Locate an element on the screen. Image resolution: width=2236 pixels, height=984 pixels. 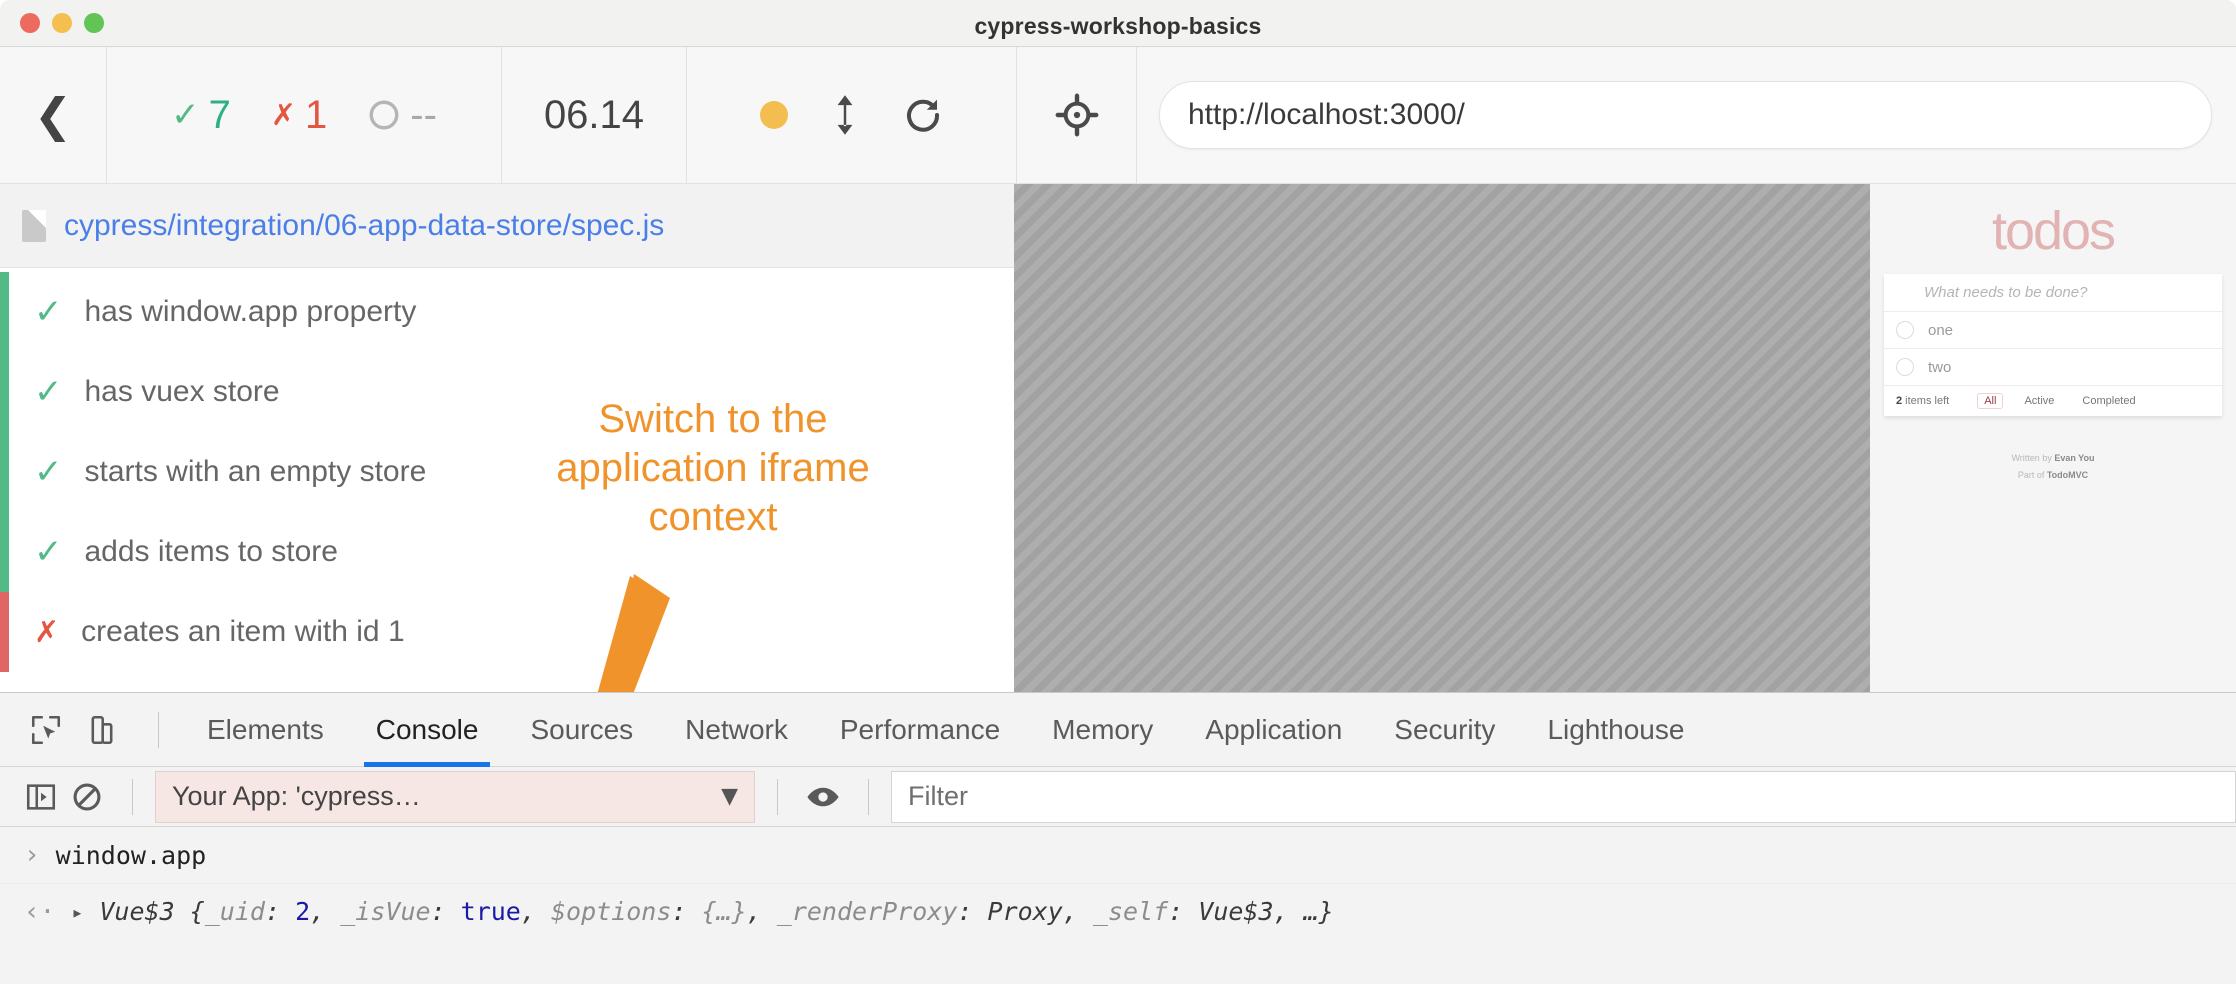
url-input: http://localhost:3000/ is located at coordinates (1685, 115).